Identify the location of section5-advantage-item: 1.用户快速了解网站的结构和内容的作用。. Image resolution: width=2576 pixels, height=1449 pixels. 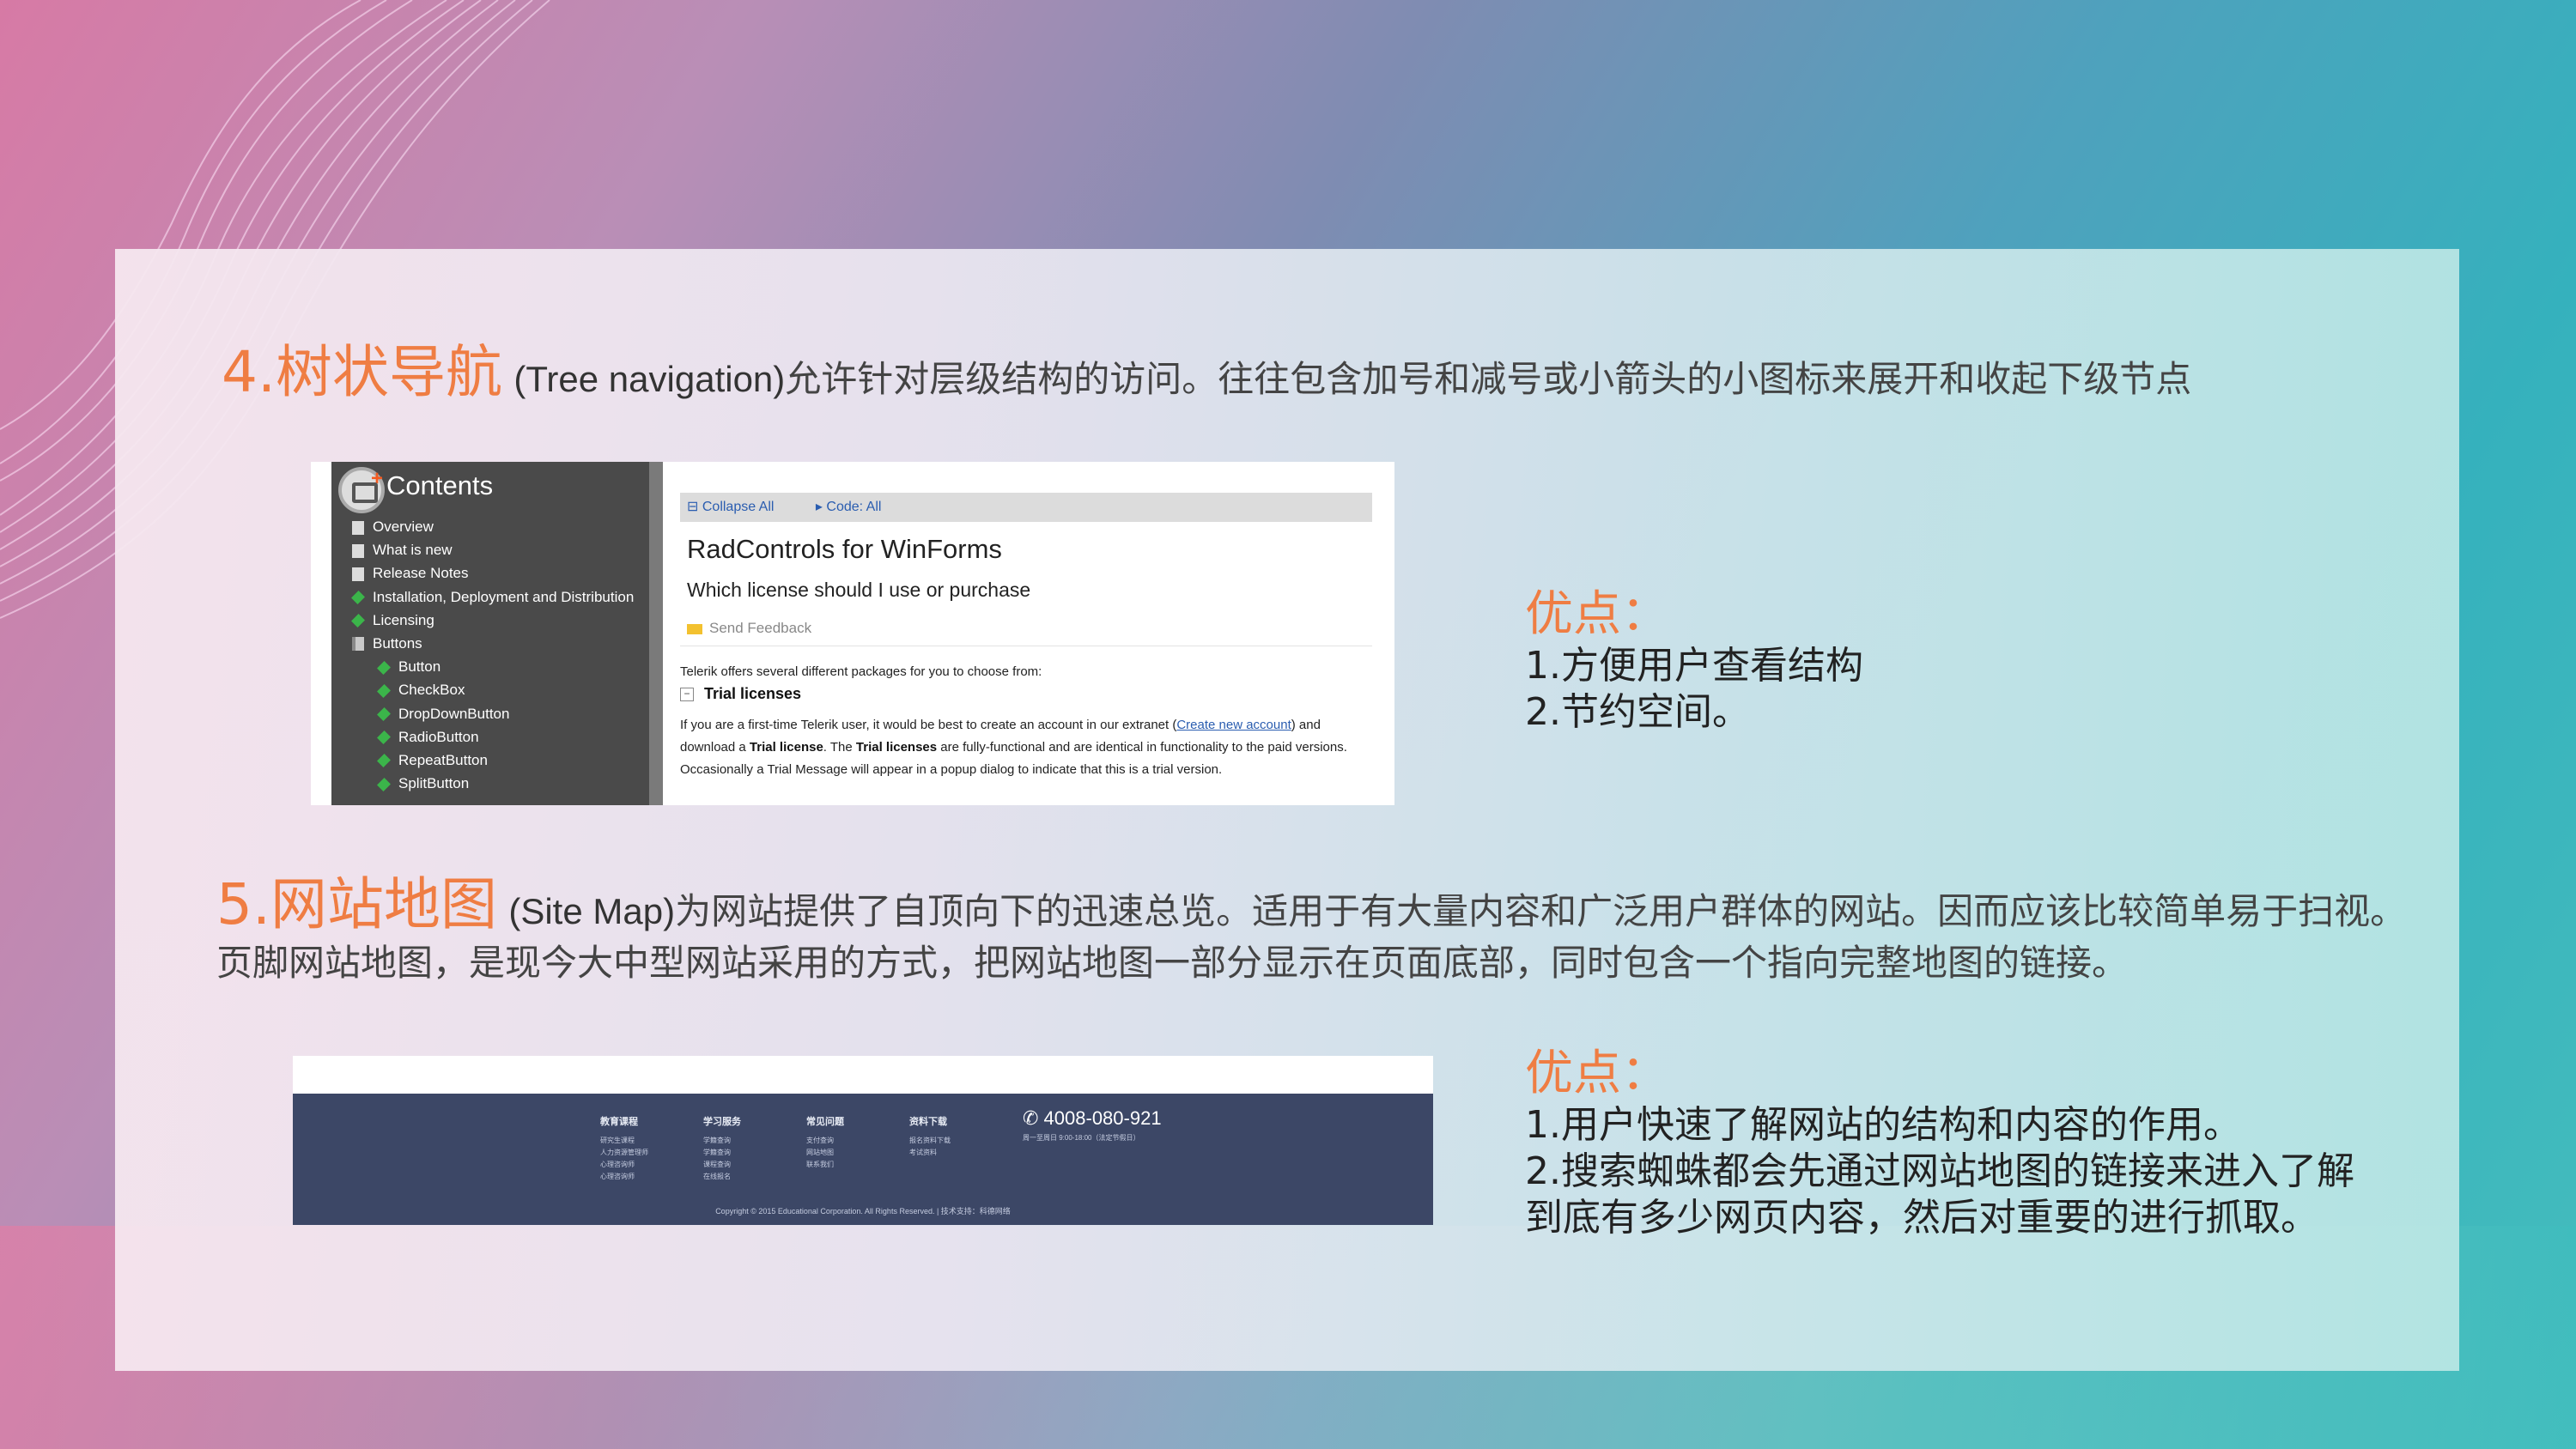
(1883, 1125).